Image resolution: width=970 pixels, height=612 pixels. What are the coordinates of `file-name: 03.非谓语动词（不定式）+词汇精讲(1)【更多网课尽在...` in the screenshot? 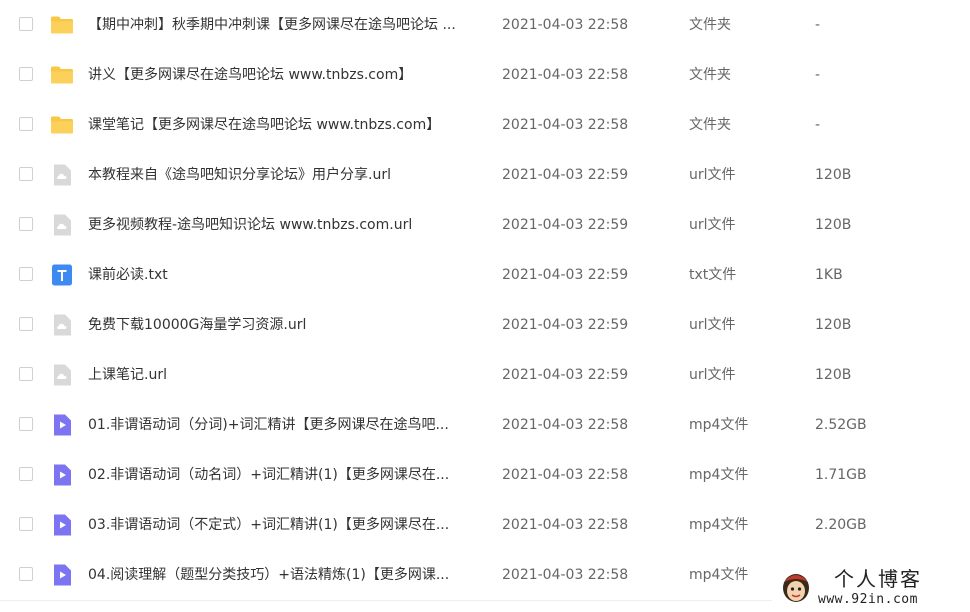 It's located at (288, 525).